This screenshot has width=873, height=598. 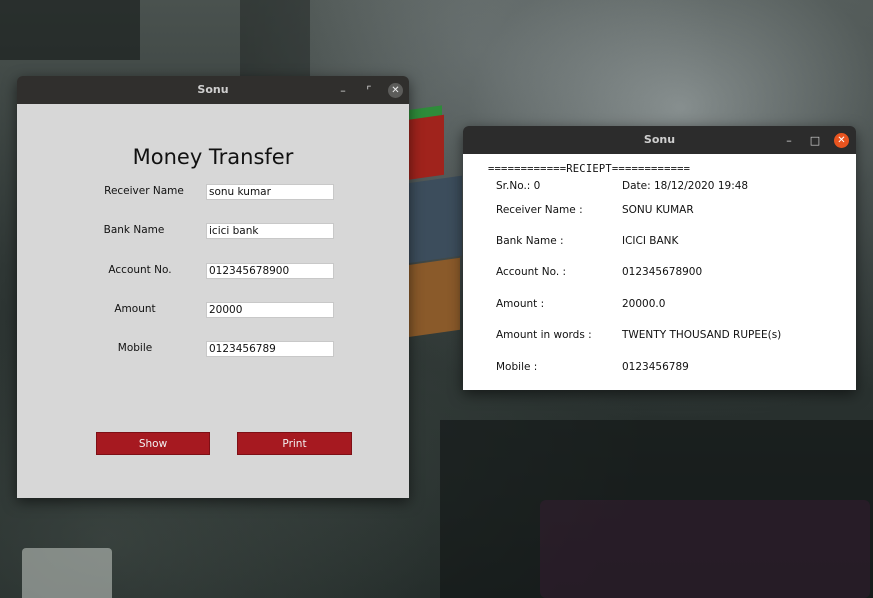 What do you see at coordinates (270, 271) in the screenshot?
I see `account-no-input: 012345678900` at bounding box center [270, 271].